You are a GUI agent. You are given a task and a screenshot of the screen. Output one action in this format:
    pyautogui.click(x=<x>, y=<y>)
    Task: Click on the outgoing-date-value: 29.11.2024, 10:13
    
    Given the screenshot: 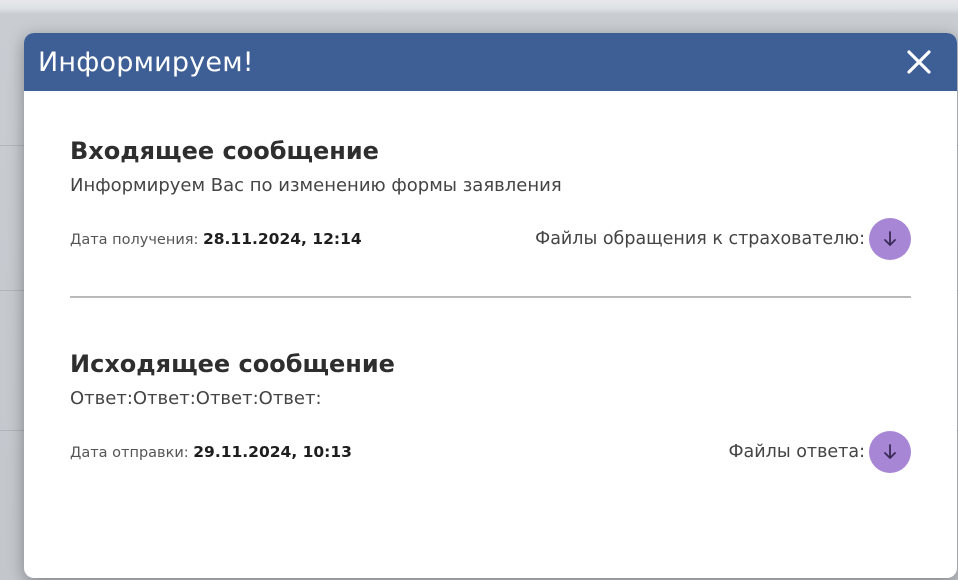 What is the action you would take?
    pyautogui.click(x=272, y=452)
    